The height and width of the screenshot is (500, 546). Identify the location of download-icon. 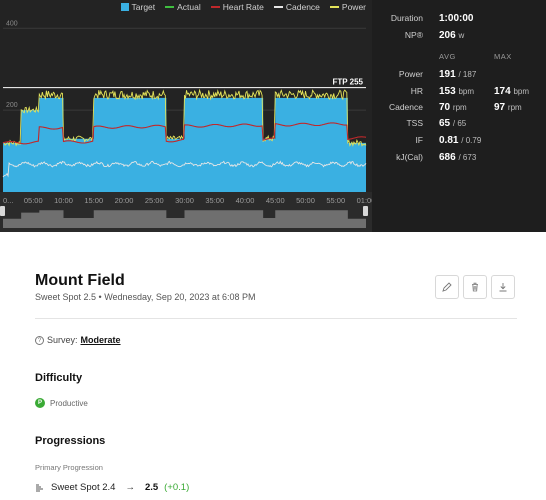
(503, 287).